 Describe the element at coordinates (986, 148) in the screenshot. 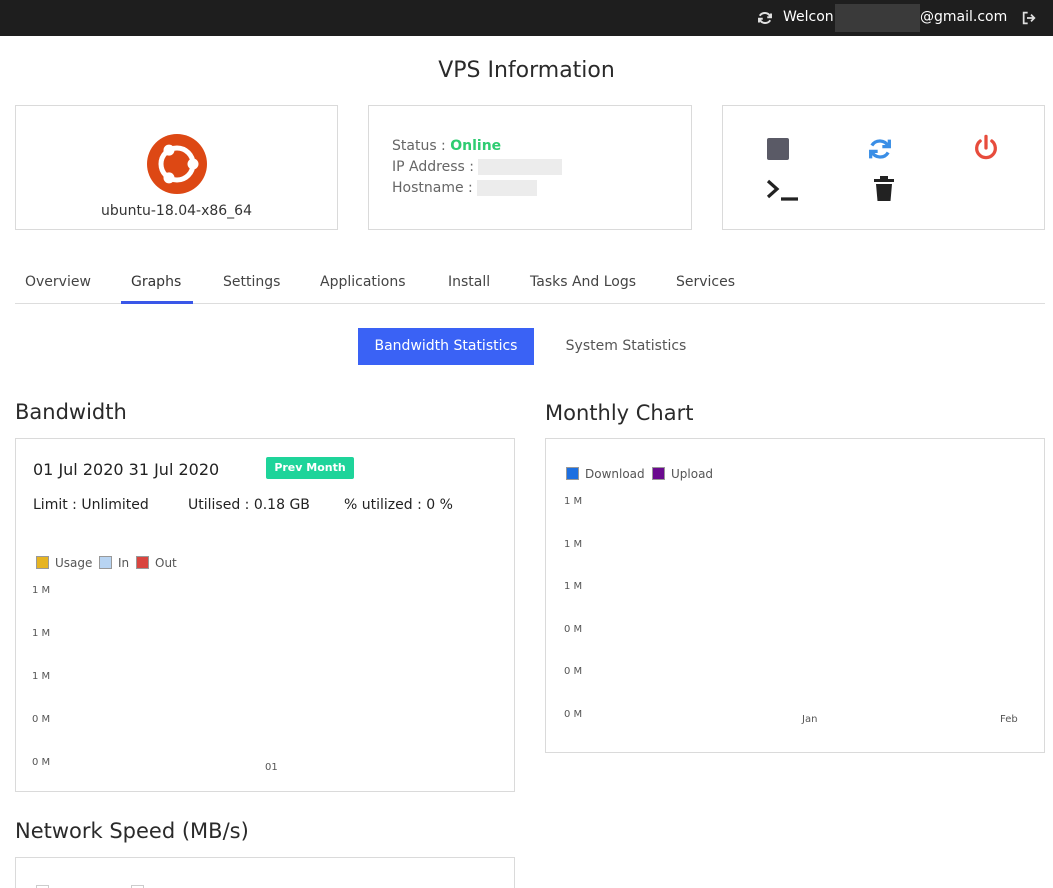

I see `power-icon` at that location.